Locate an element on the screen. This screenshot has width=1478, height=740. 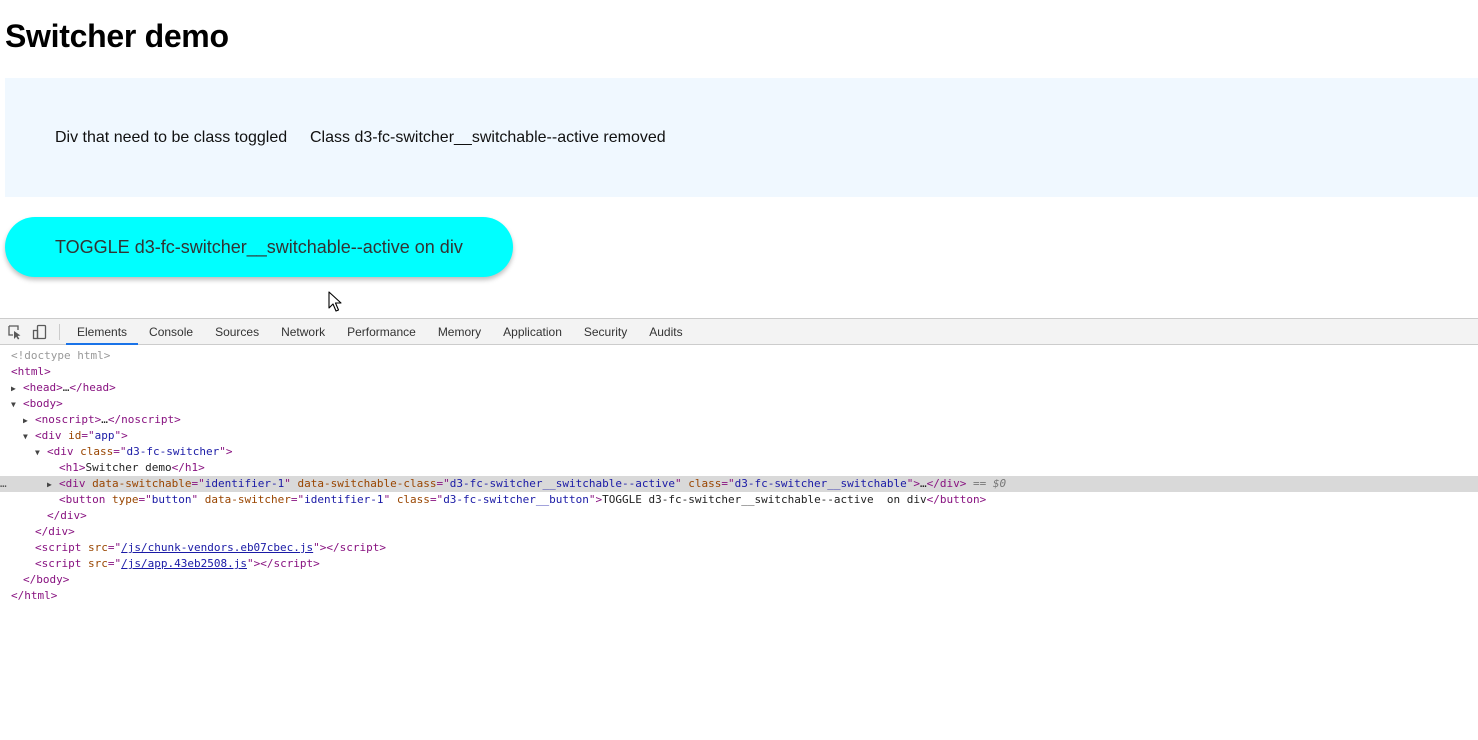
switchable-label: Div that need to be class toggled is located at coordinates (171, 137).